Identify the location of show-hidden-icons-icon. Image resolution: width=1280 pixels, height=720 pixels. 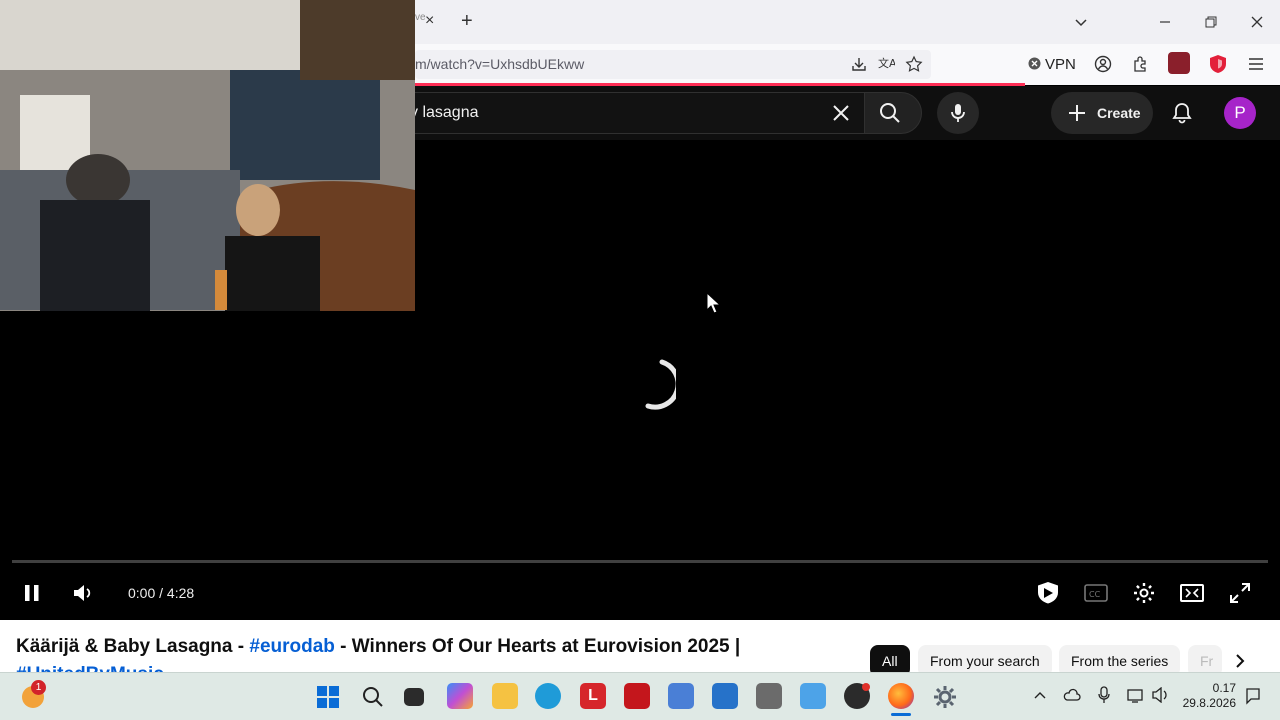
(1040, 695).